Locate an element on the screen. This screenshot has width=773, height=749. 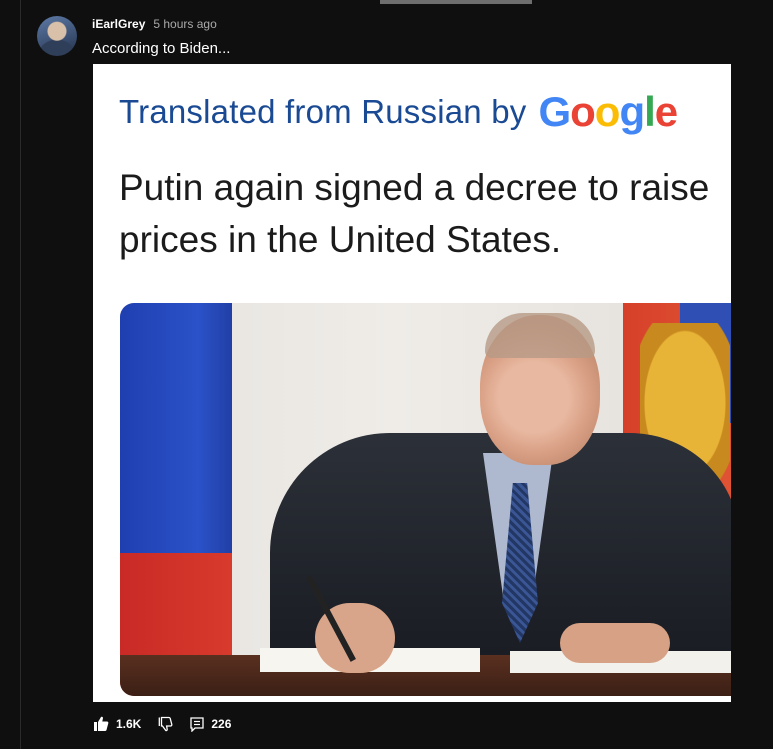
comment-actions: 1.6K 226 is located at coordinates (162, 724).